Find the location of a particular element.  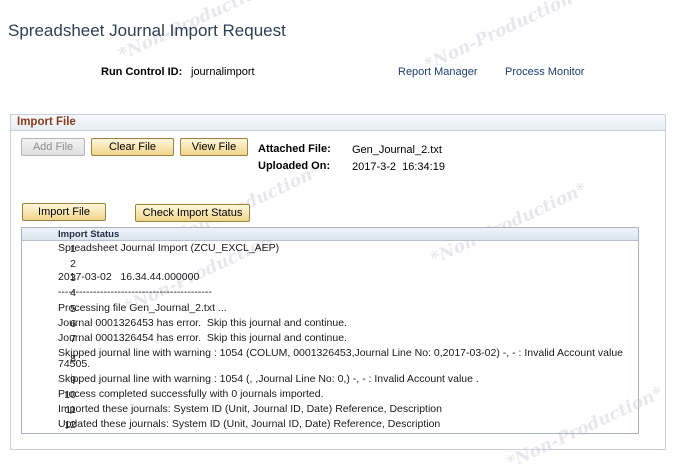

row-number: 2 is located at coordinates (73, 264).